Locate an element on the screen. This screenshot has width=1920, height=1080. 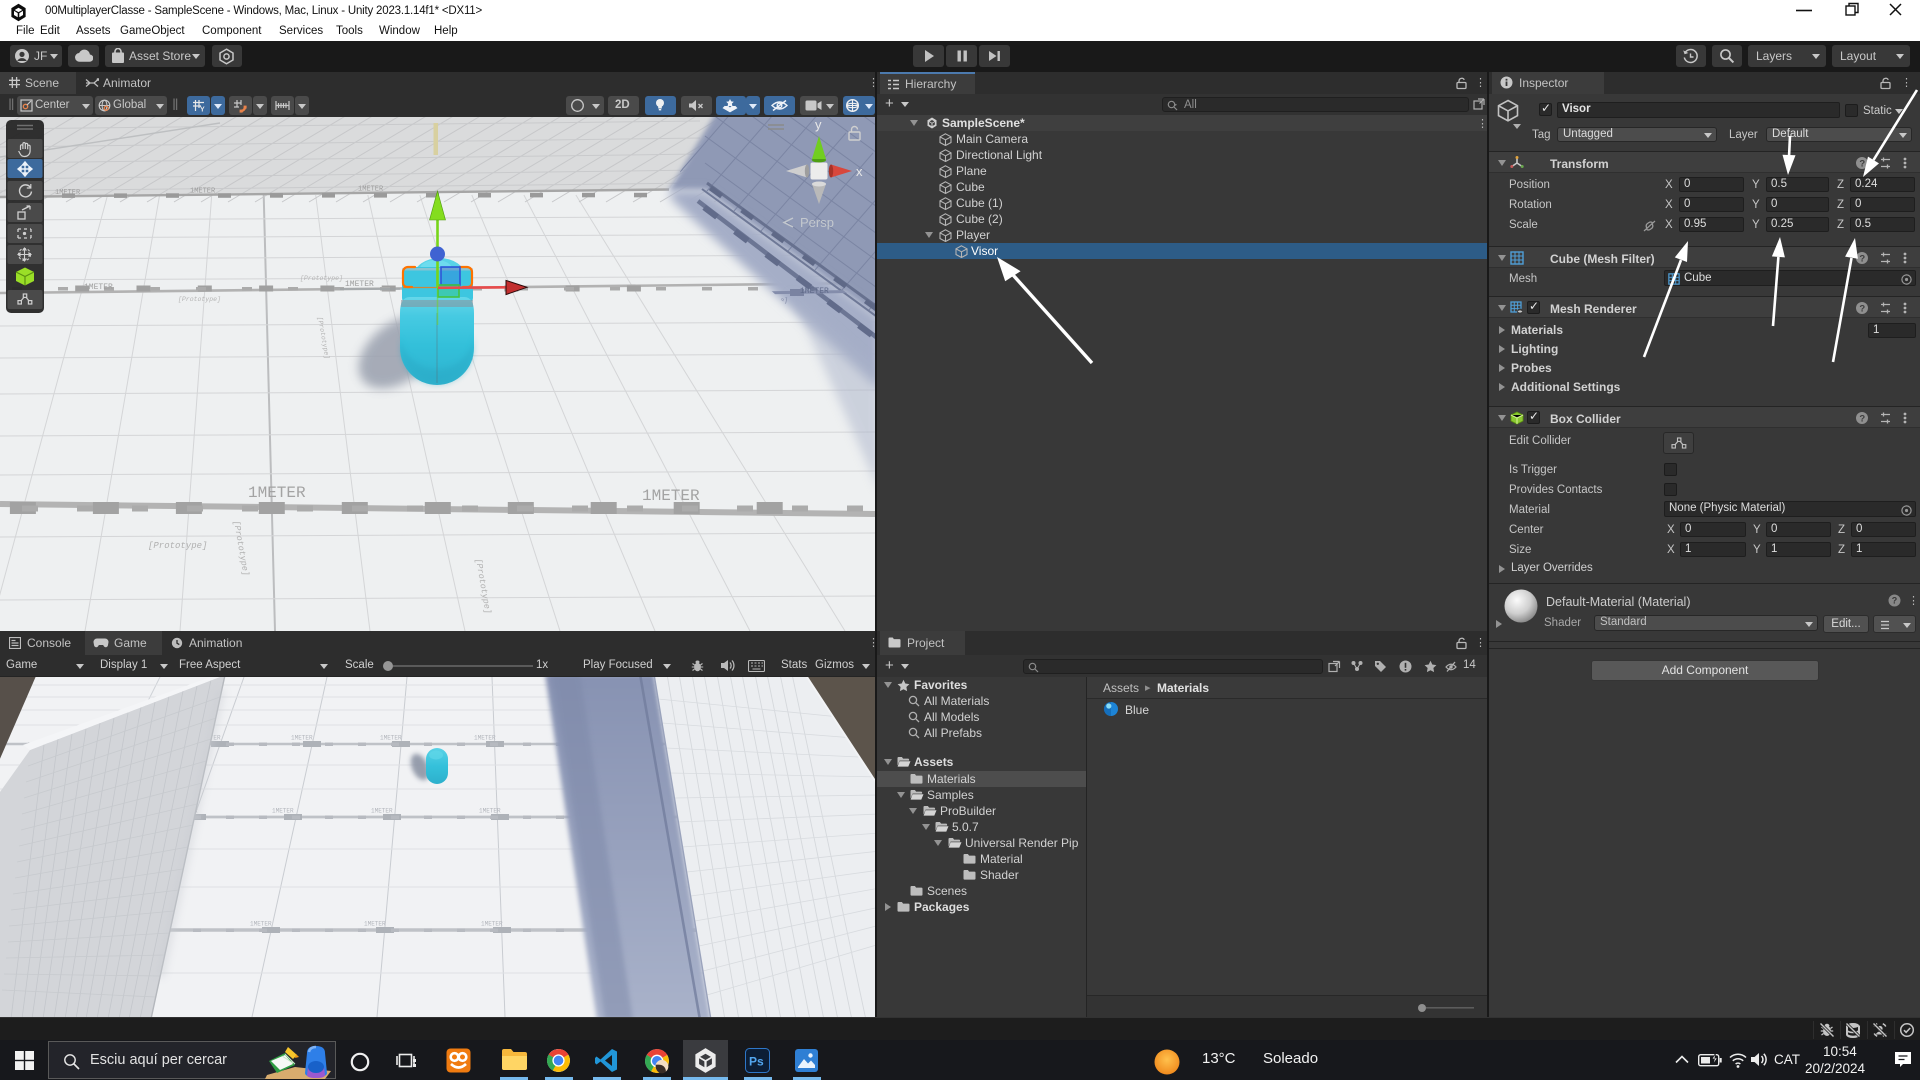
svg-text: x is located at coordinates (859, 171).